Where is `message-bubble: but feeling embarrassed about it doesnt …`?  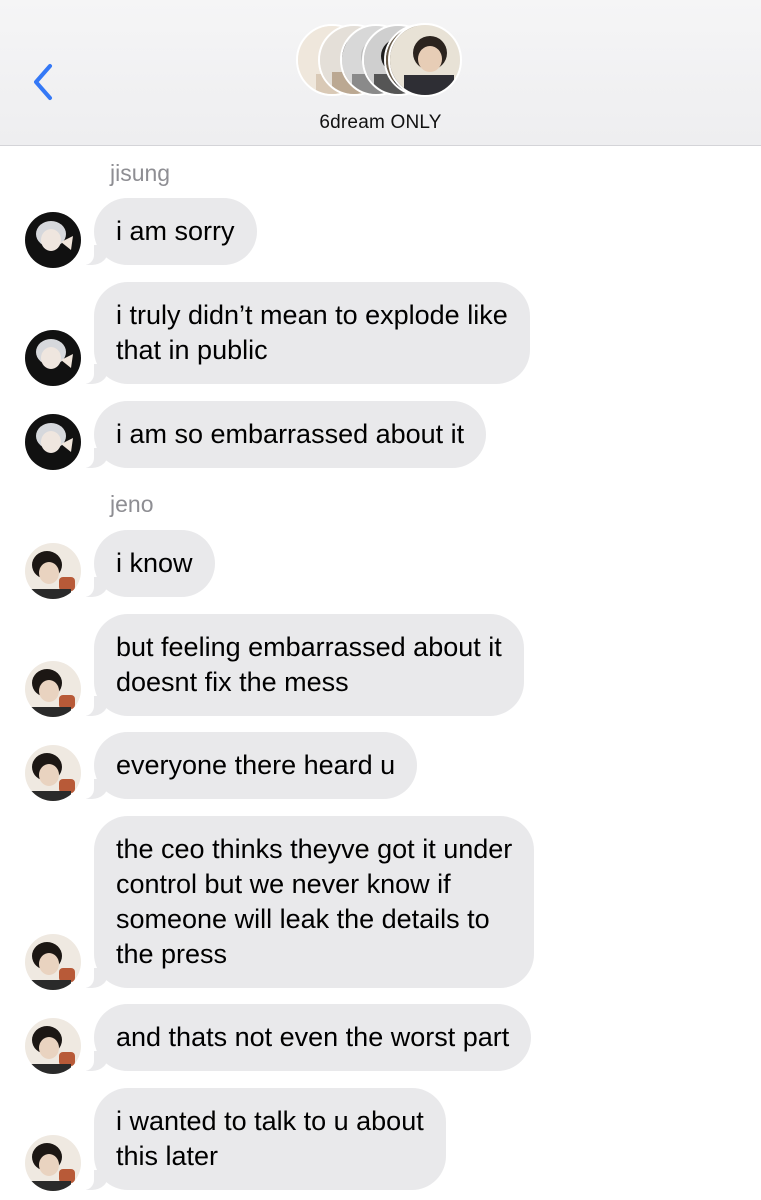 message-bubble: but feeling embarrassed about it doesnt … is located at coordinates (303, 665).